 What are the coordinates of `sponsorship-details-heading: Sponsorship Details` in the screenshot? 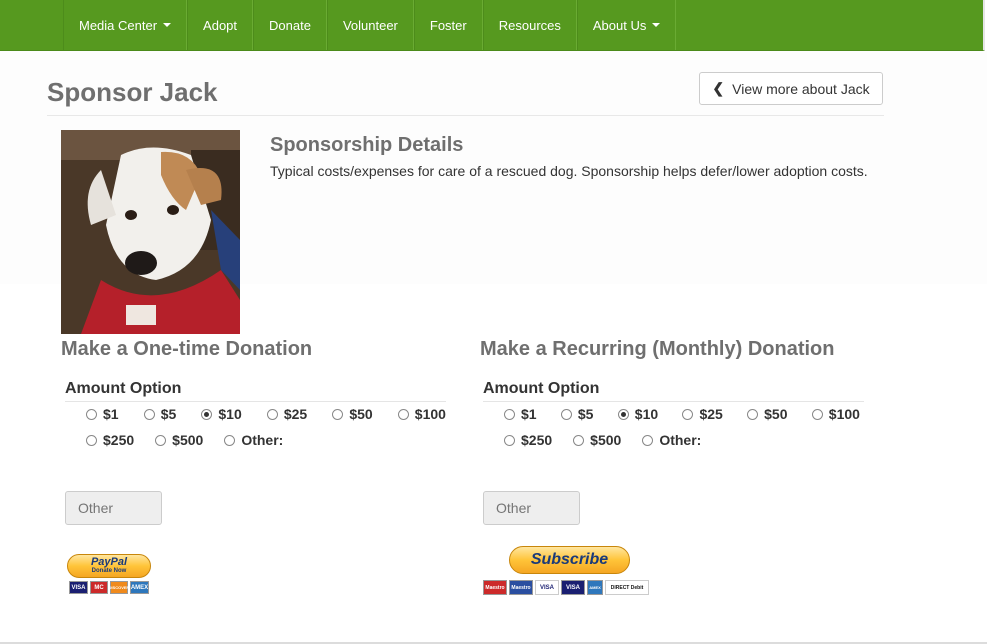 It's located at (367, 145).